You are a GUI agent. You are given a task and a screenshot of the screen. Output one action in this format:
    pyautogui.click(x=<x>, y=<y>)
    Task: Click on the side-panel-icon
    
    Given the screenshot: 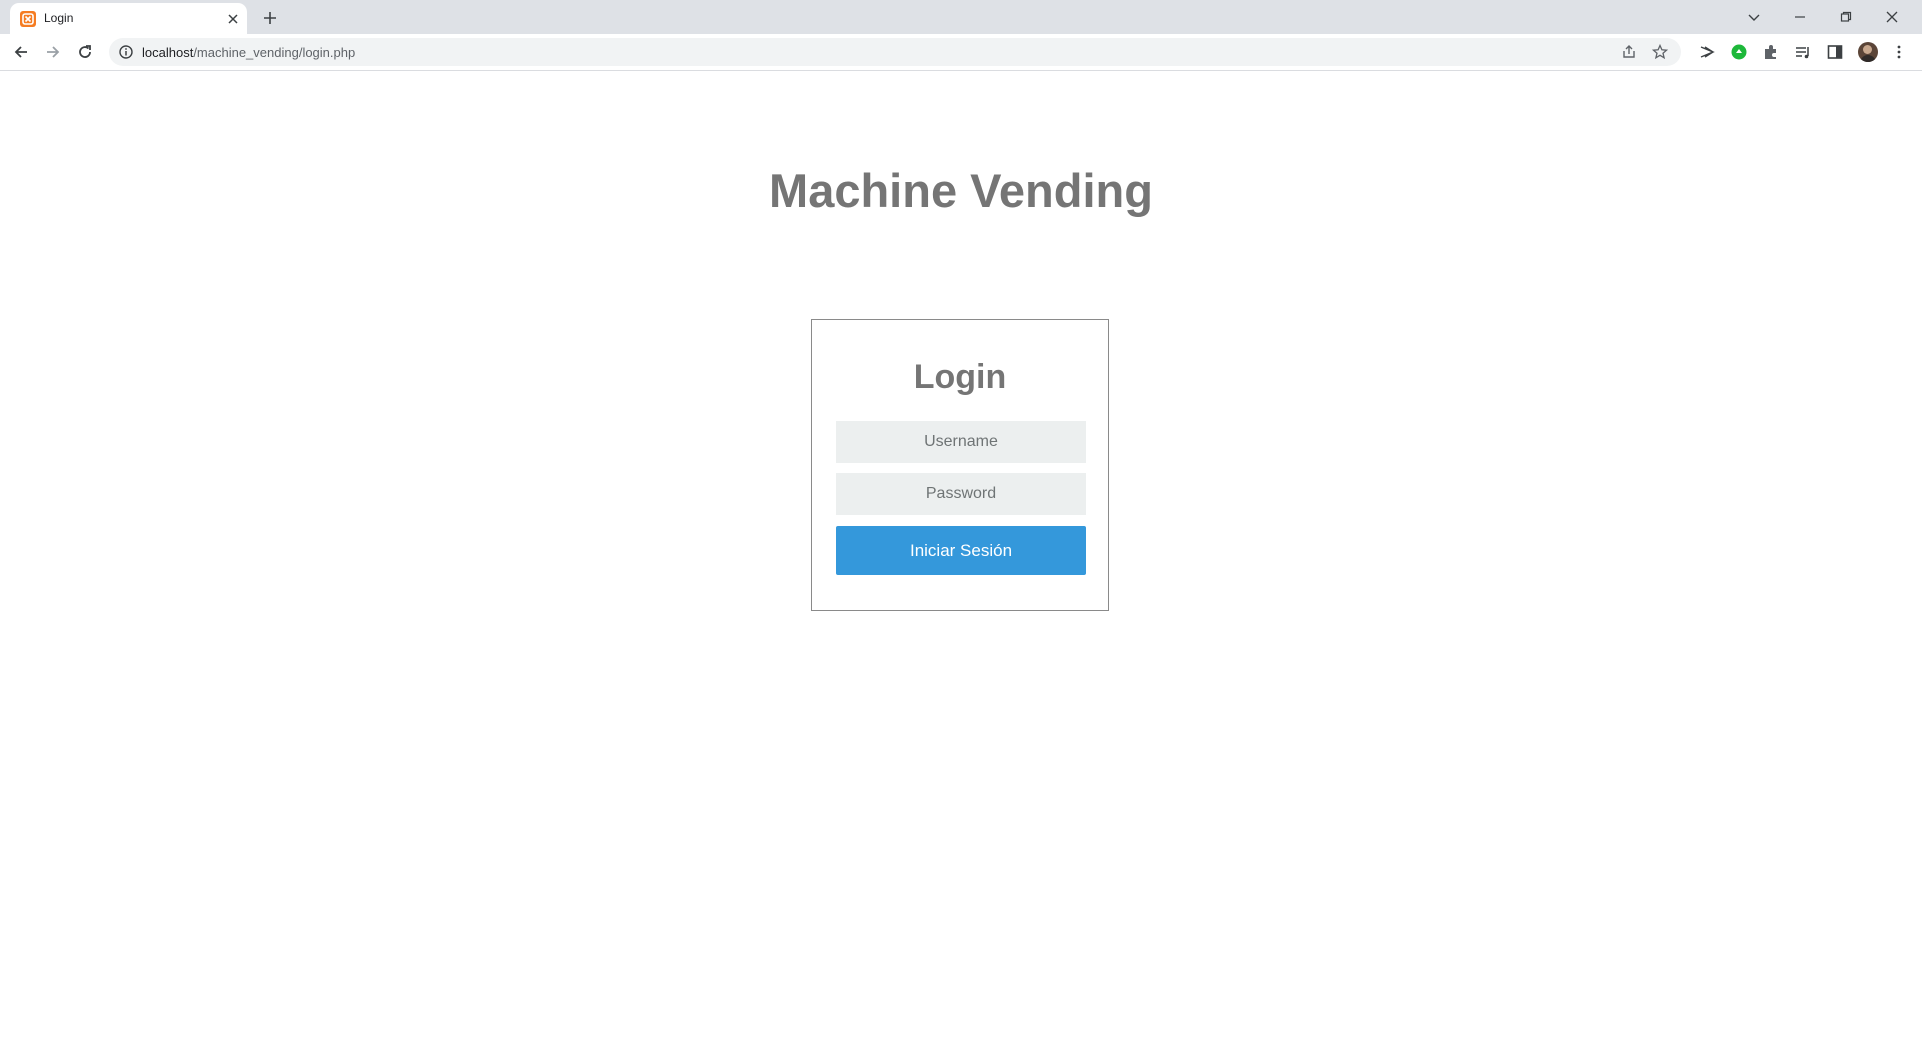 What is the action you would take?
    pyautogui.click(x=1835, y=52)
    